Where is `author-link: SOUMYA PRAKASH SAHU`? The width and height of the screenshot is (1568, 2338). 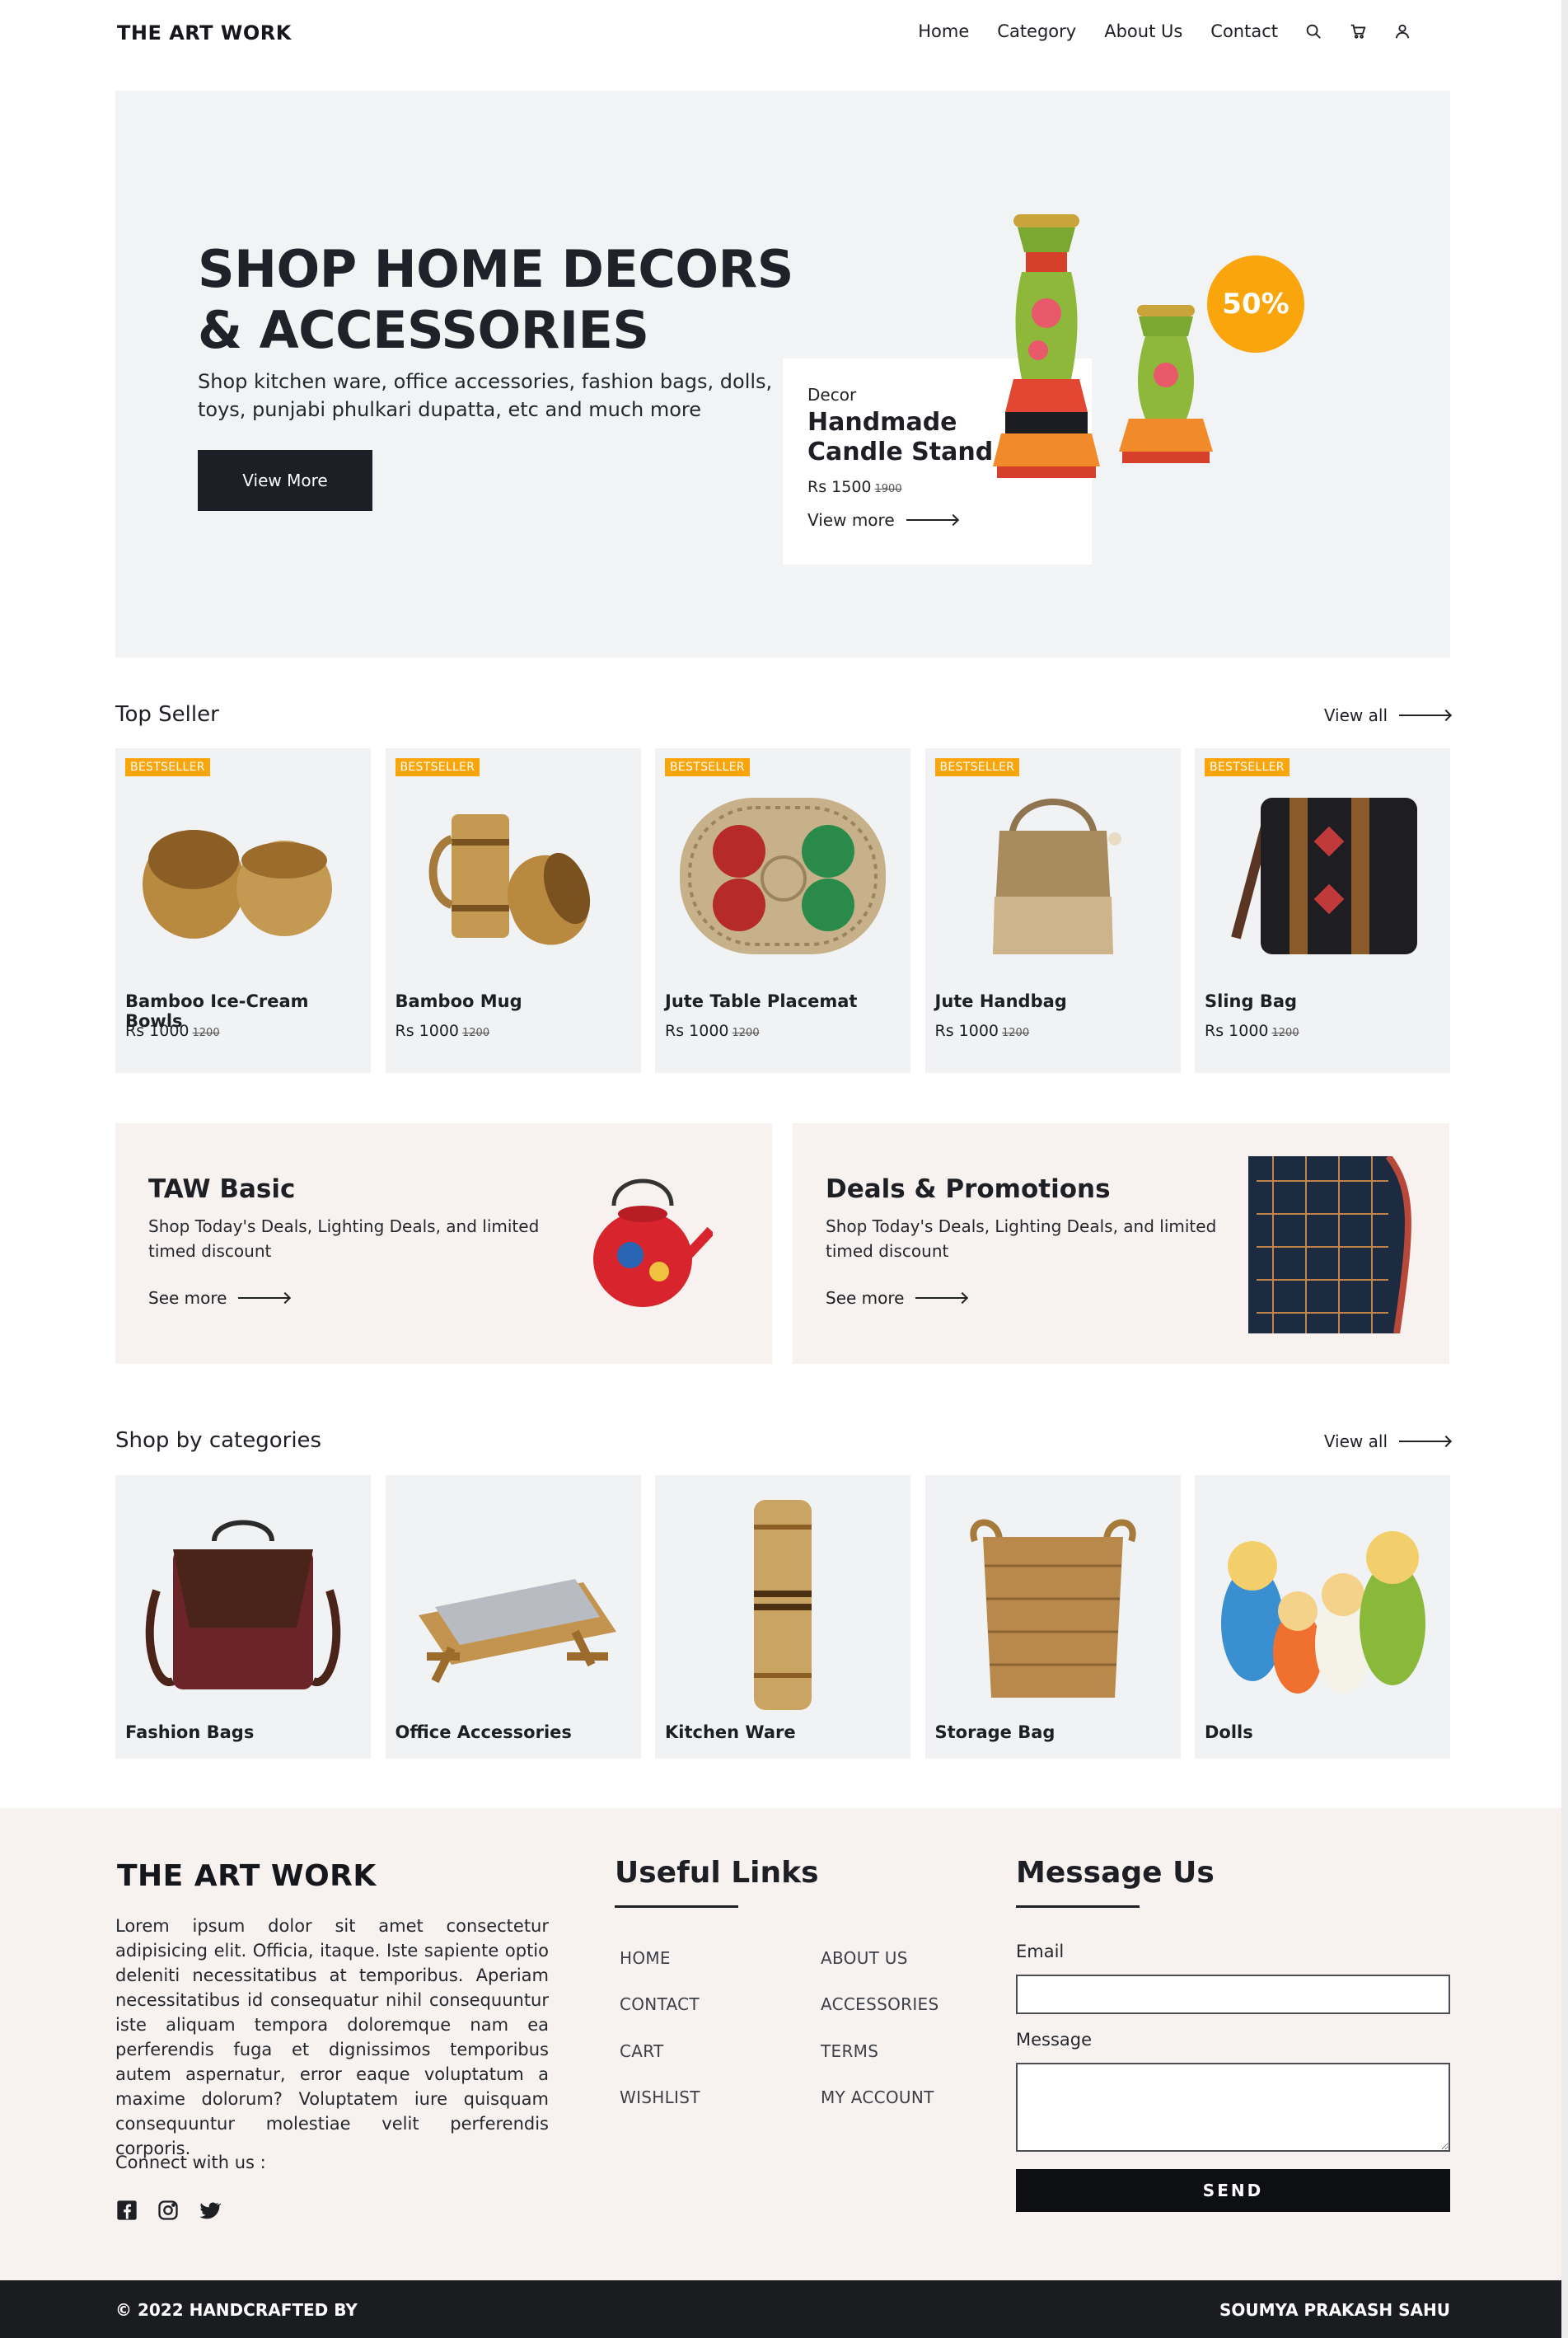 author-link: SOUMYA PRAKASH SAHU is located at coordinates (1334, 2310).